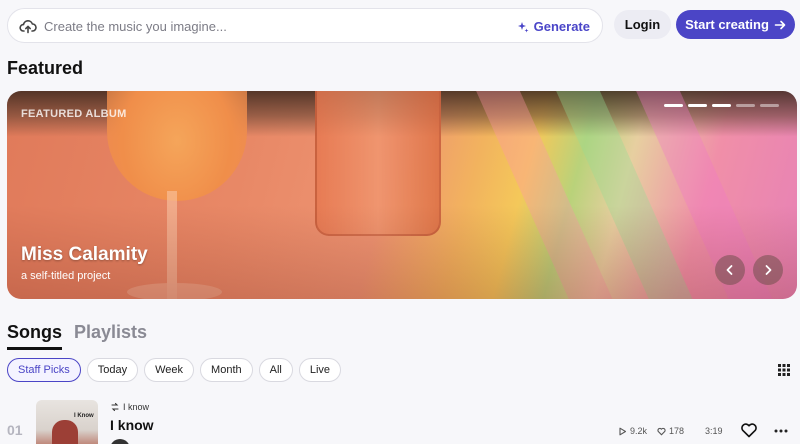 Image resolution: width=800 pixels, height=444 pixels. I want to click on album-title: Miss Calamity, so click(84, 255).